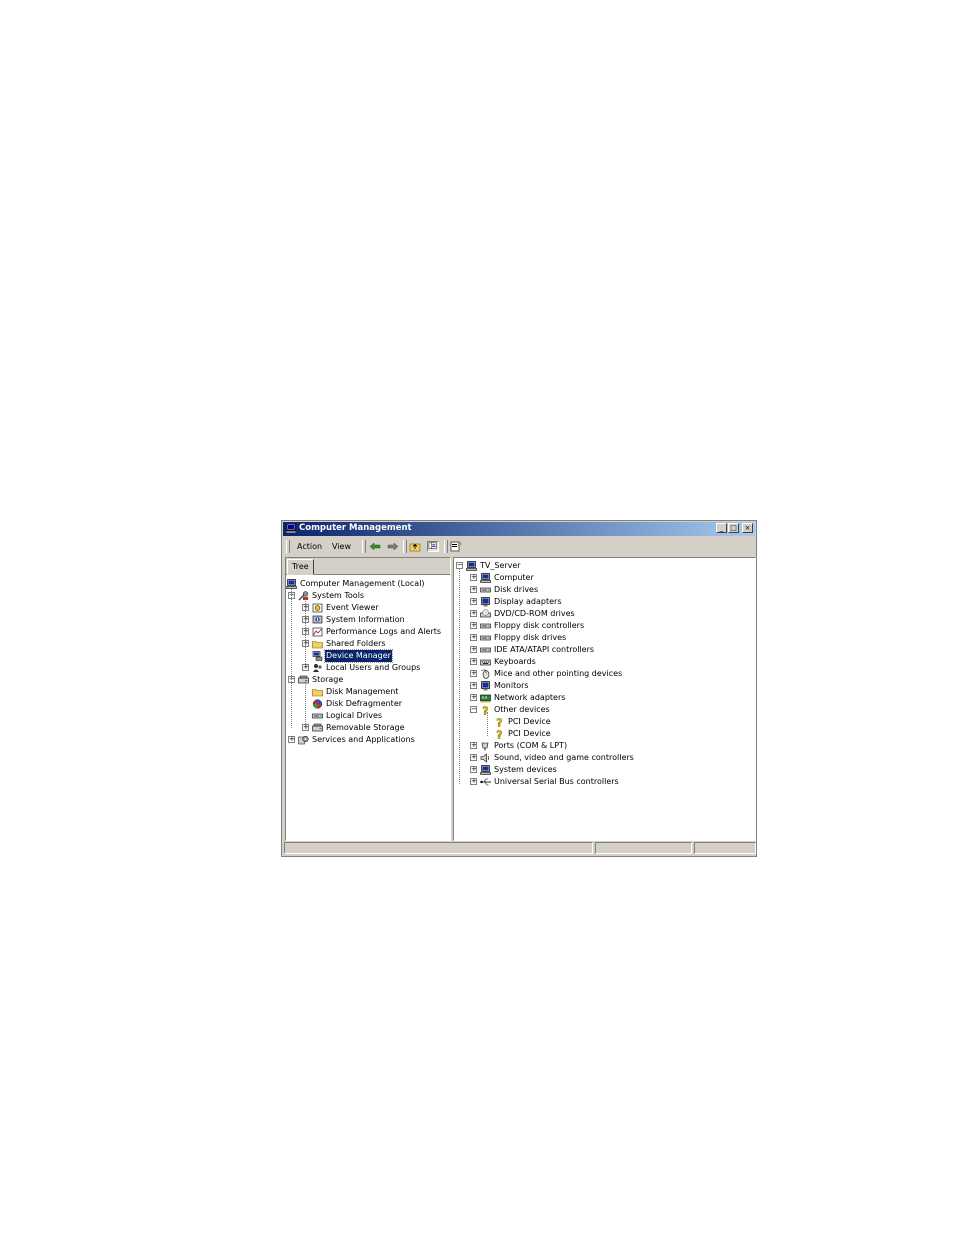 This screenshot has height=1235, width=954. Describe the element at coordinates (473, 709) in the screenshot. I see `collapse-icon: −` at that location.